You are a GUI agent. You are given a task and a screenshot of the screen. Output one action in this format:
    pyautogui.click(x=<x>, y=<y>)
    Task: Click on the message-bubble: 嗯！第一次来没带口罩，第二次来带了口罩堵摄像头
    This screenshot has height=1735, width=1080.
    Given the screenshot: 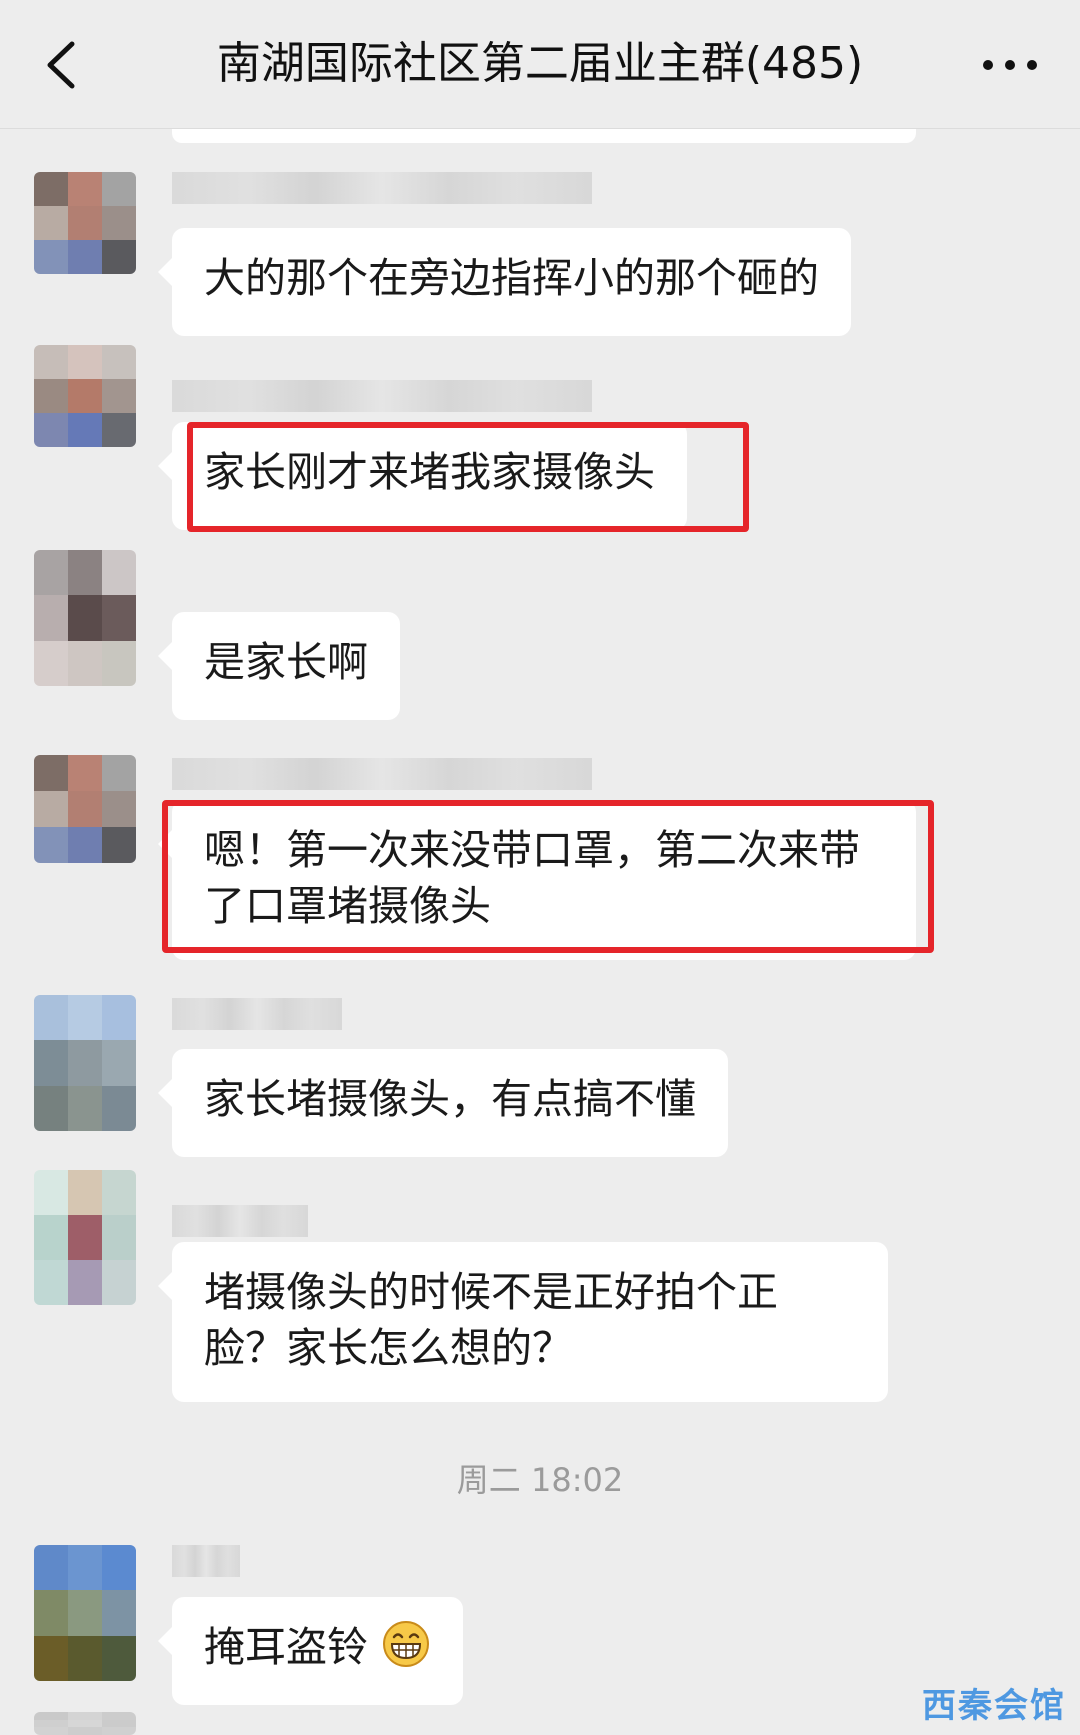 What is the action you would take?
    pyautogui.click(x=537, y=880)
    